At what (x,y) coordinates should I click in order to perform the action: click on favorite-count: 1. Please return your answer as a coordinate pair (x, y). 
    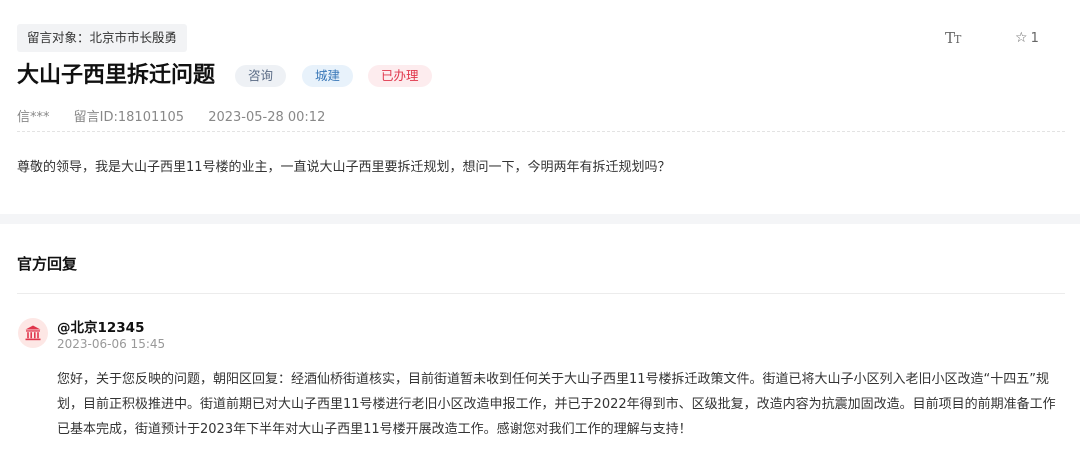
    Looking at the image, I should click on (1034, 38).